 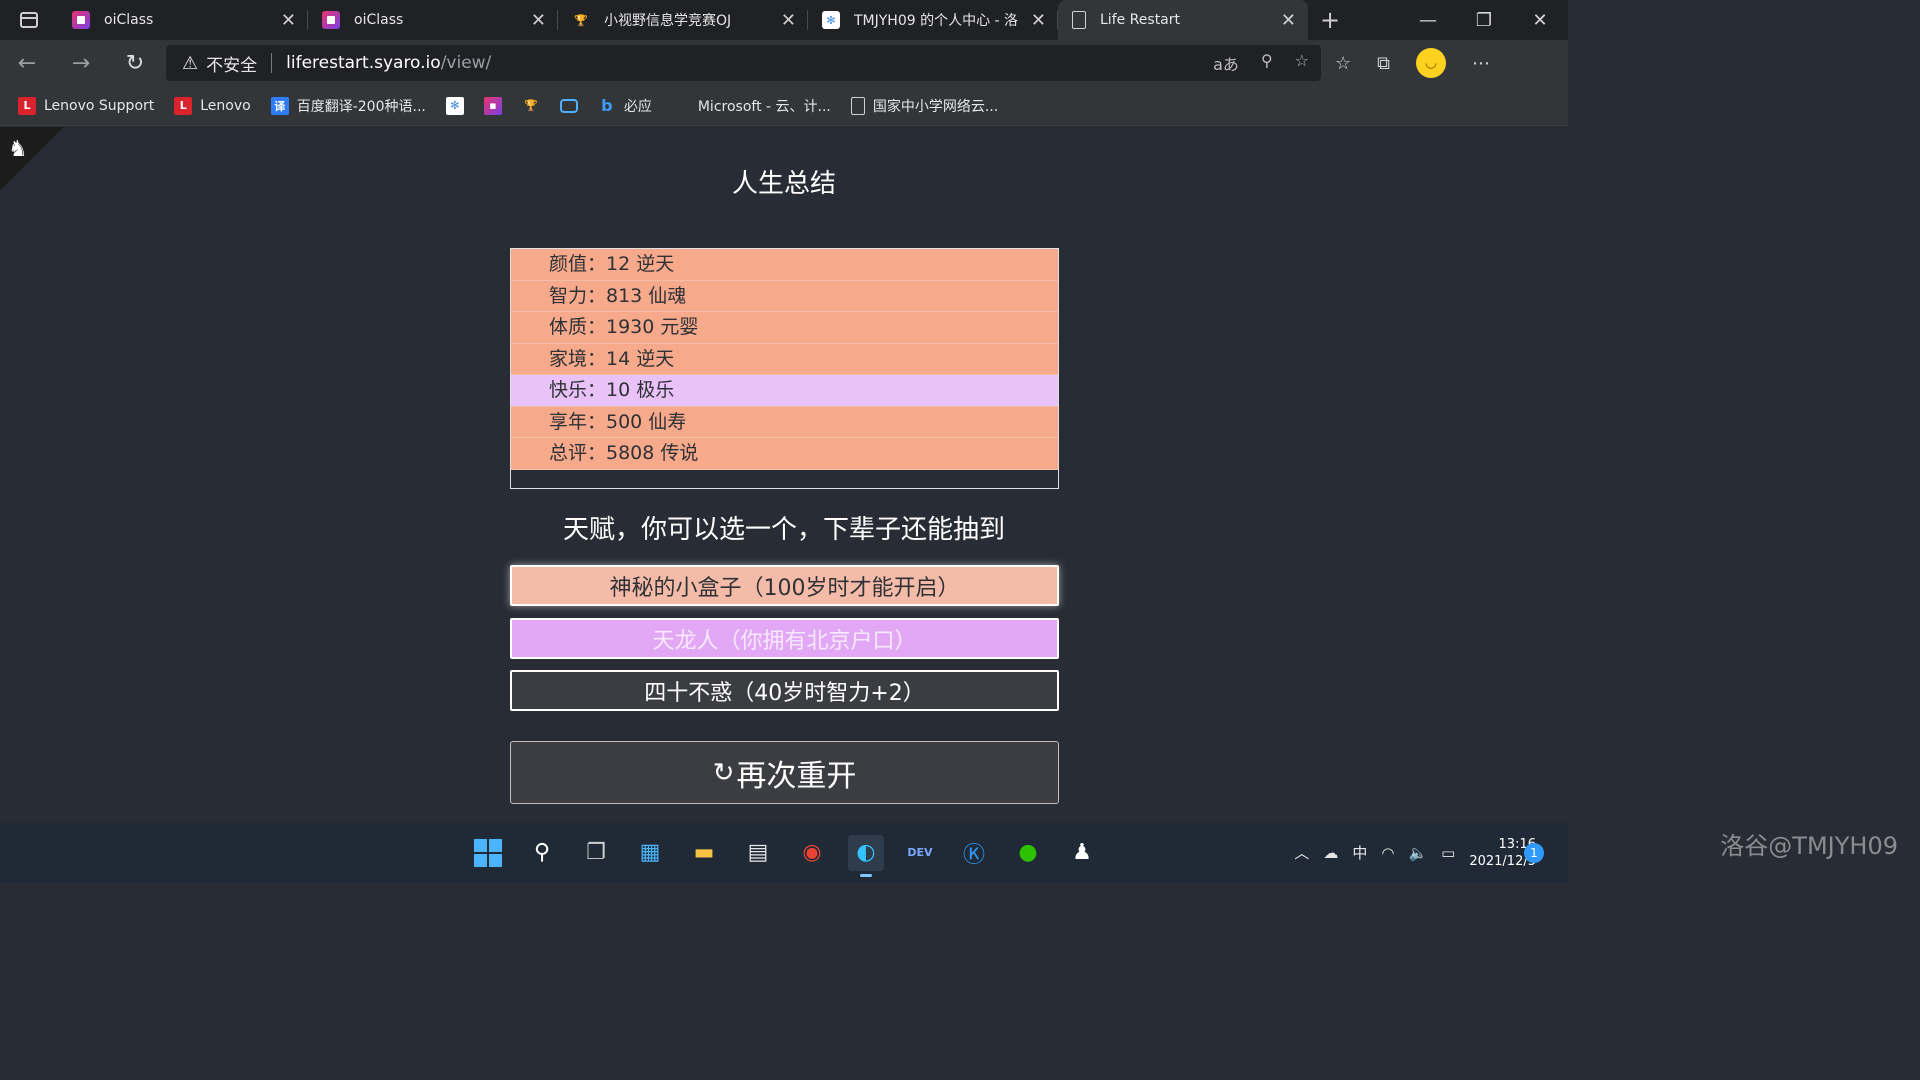 I want to click on file-explorer-icon: ▬, so click(x=704, y=853).